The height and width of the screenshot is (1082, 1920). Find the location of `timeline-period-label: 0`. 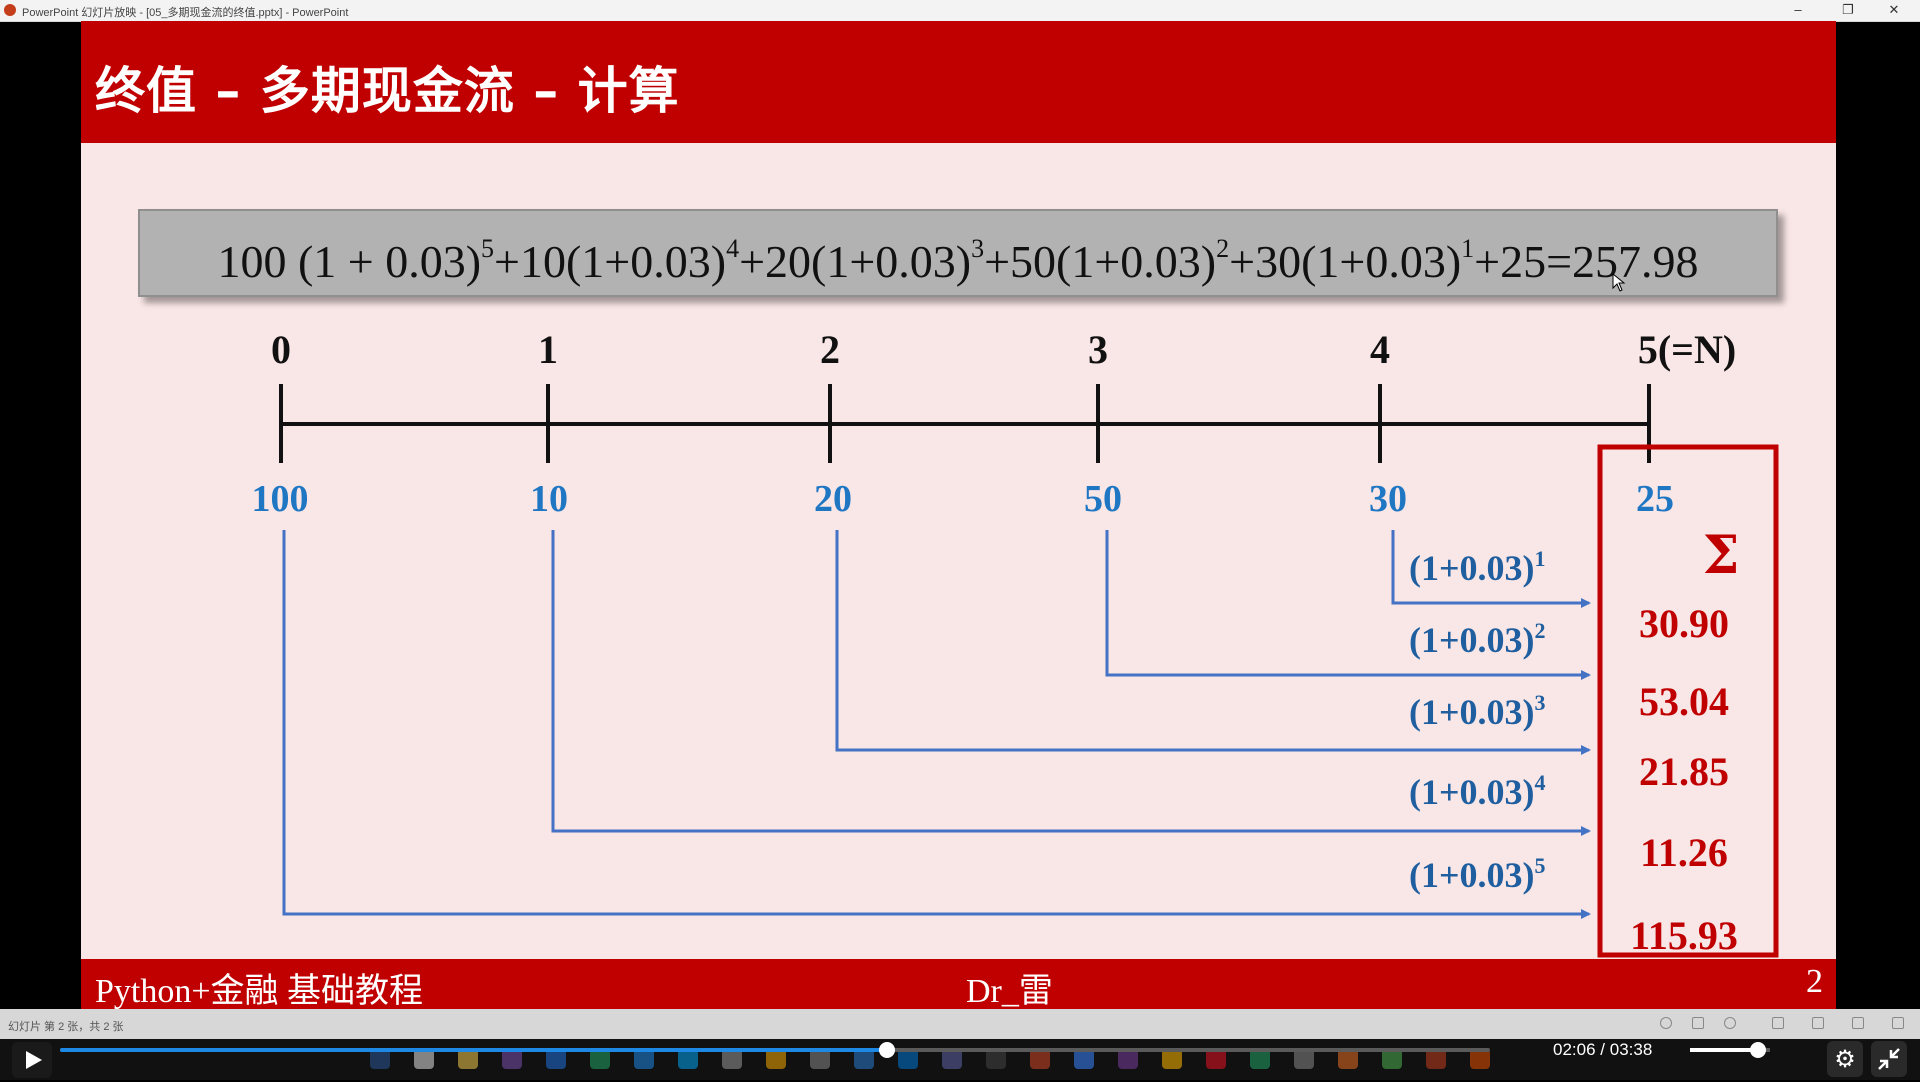

timeline-period-label: 0 is located at coordinates (281, 349).